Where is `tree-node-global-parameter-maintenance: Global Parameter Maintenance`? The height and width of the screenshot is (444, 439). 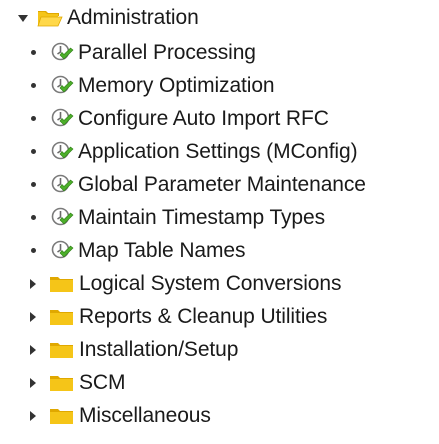 tree-node-global-parameter-maintenance: Global Parameter Maintenance is located at coordinates (219, 184).